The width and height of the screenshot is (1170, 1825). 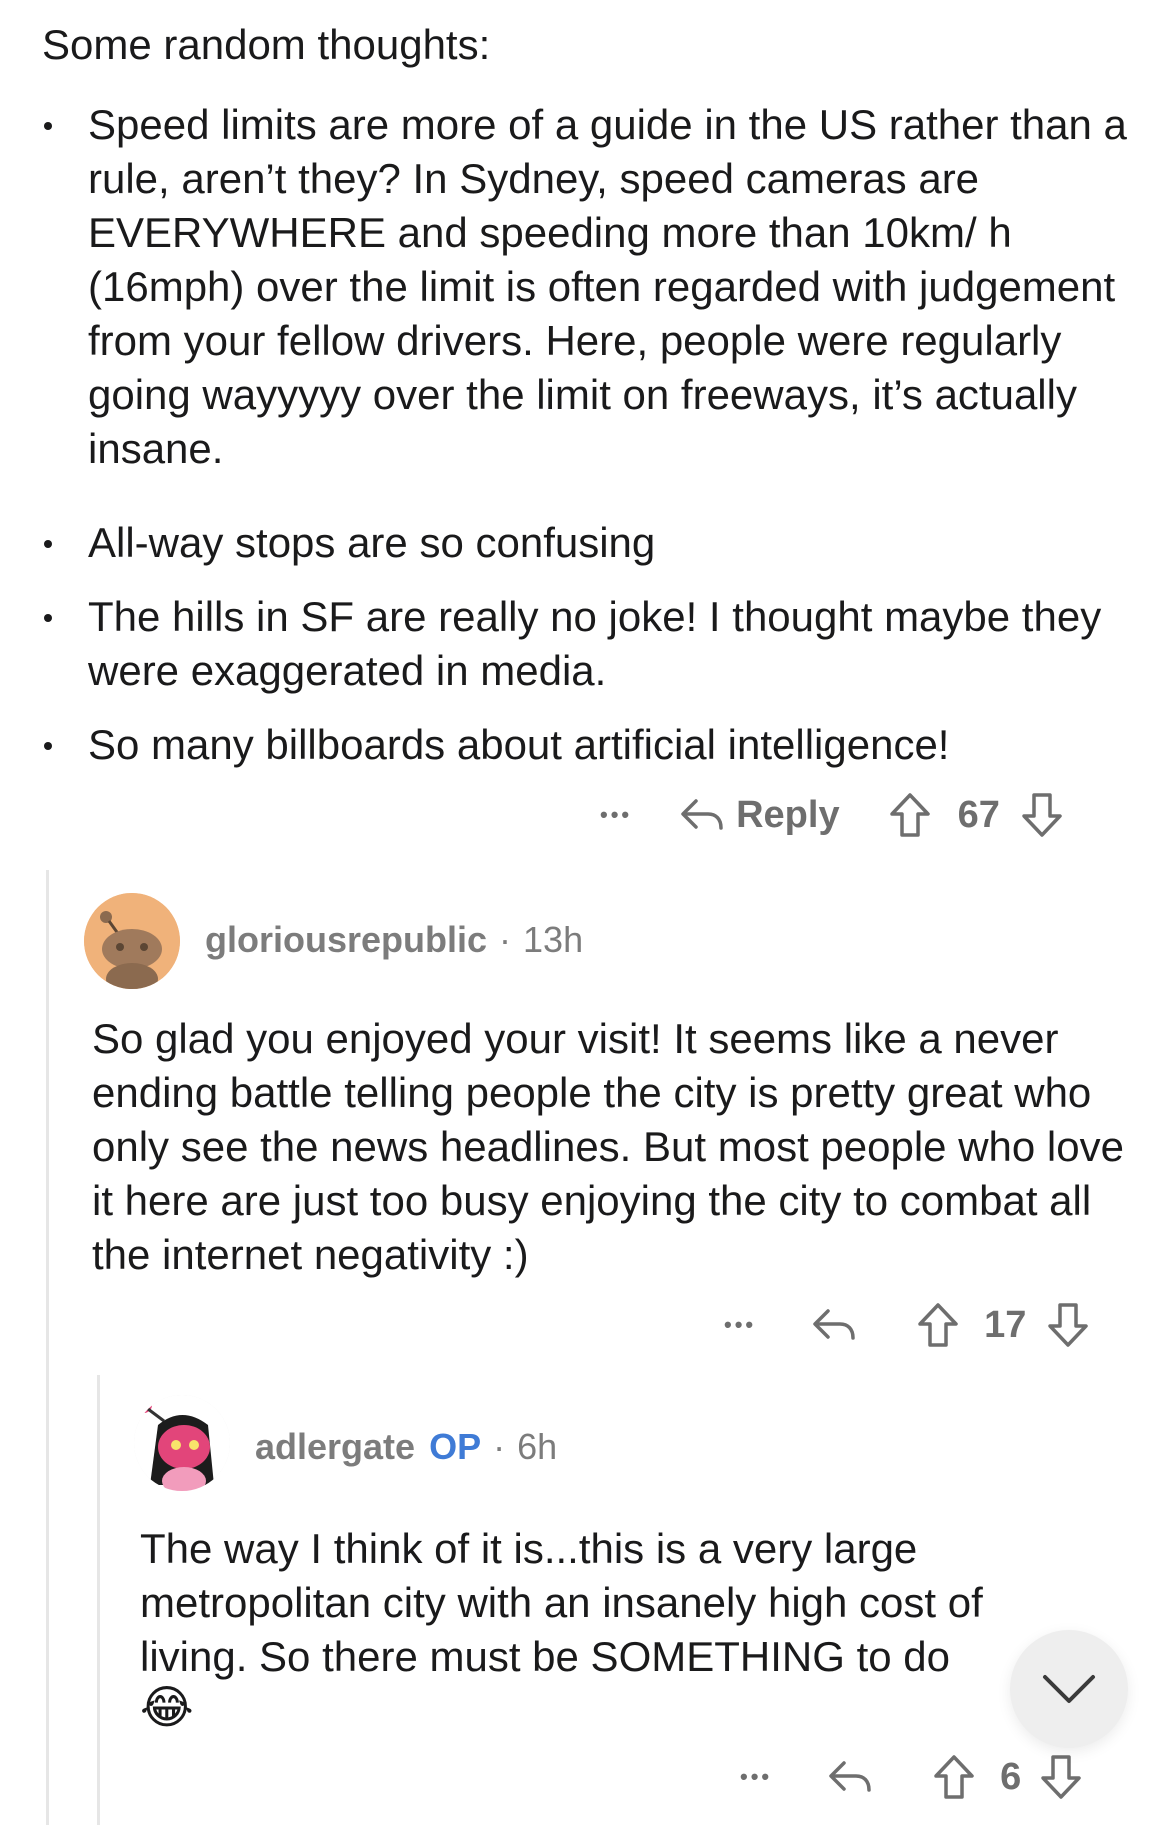 What do you see at coordinates (372, 542) in the screenshot?
I see `bullet-text: All-way stops are so confusing` at bounding box center [372, 542].